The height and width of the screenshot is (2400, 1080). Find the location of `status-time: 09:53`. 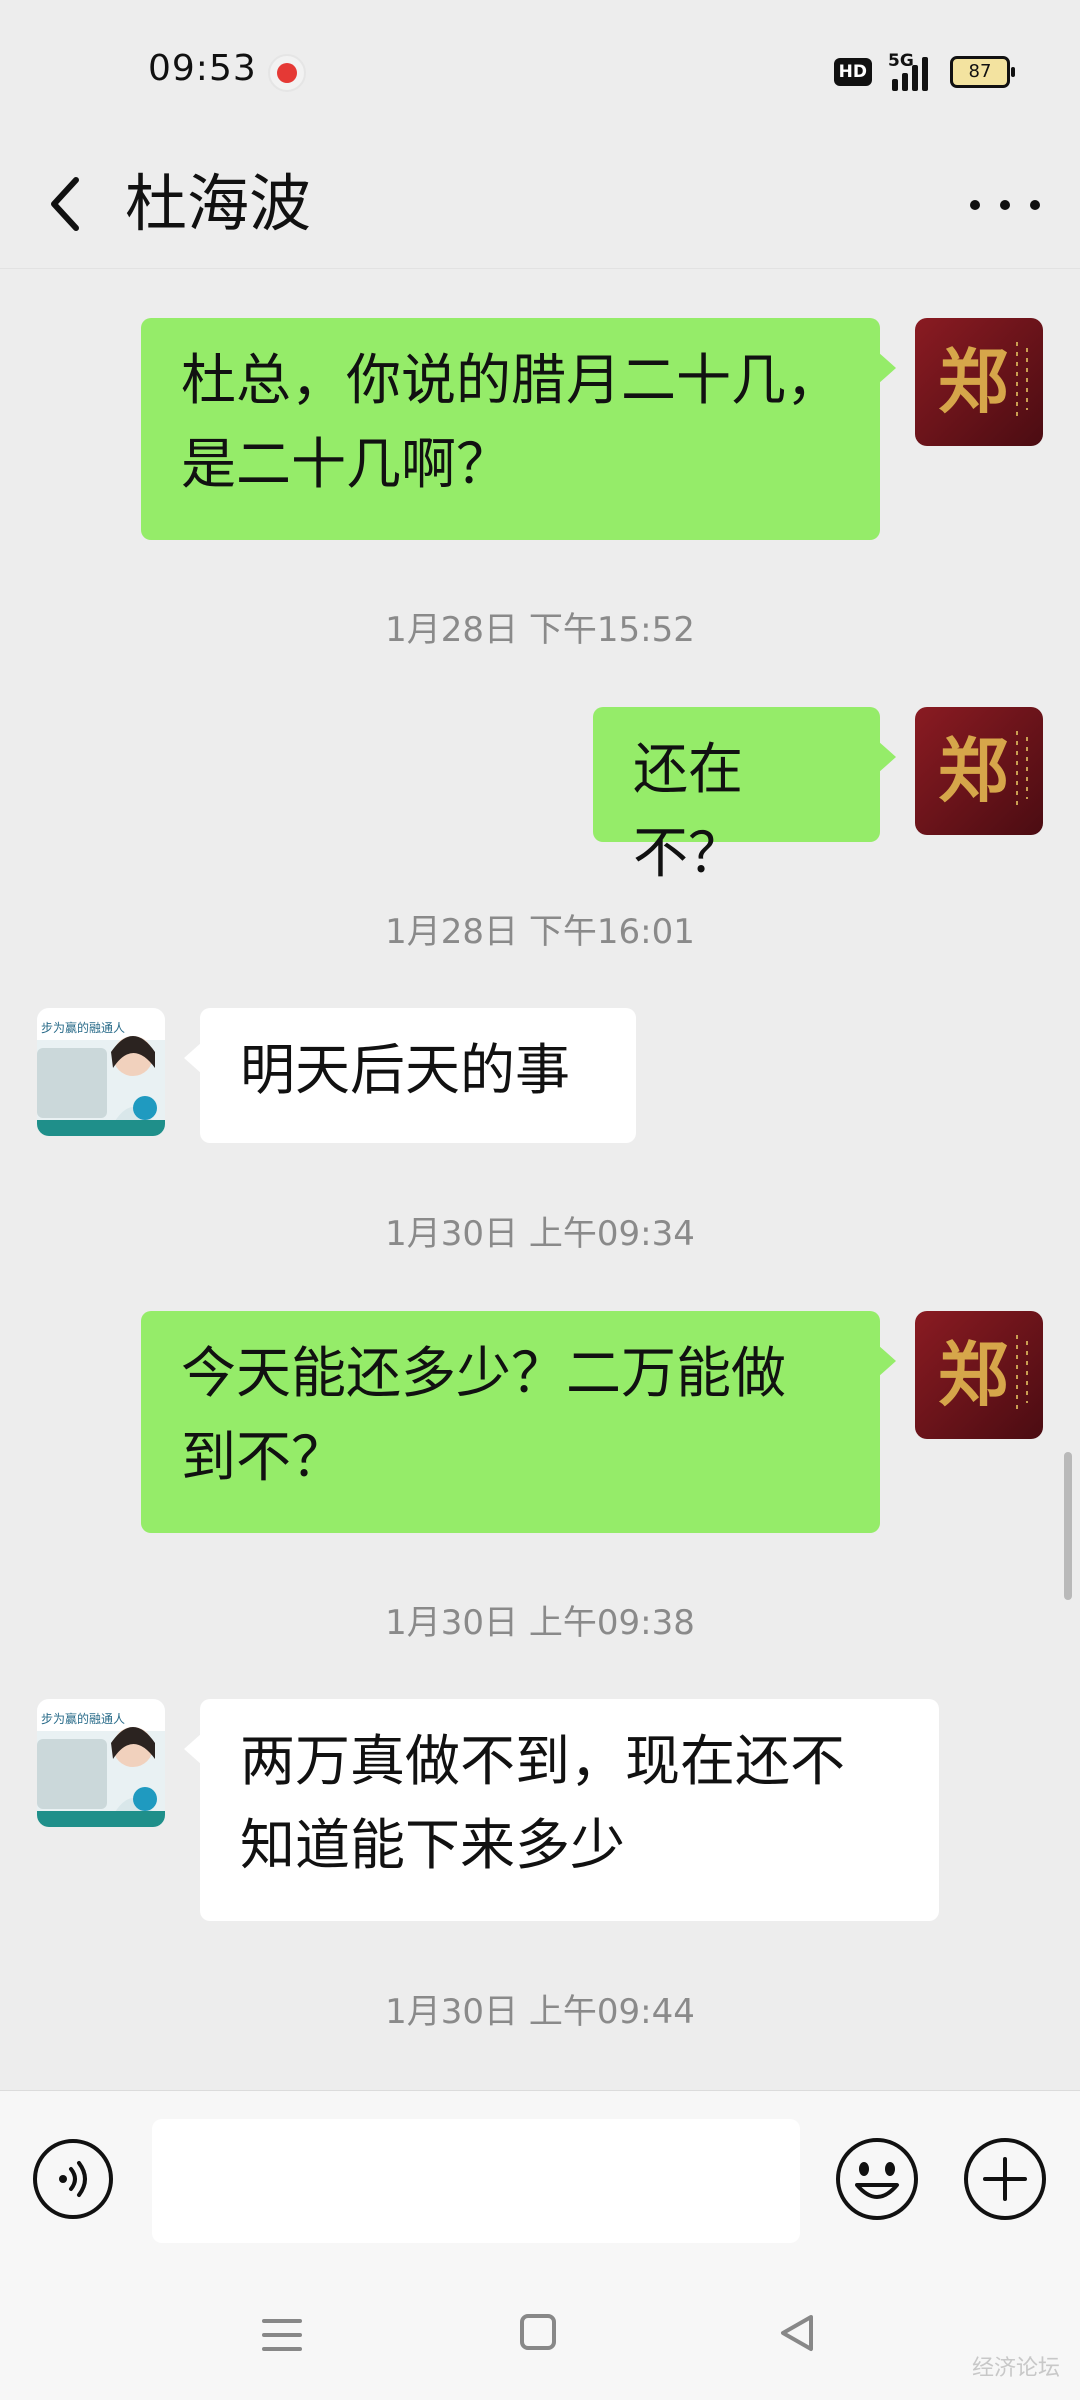

status-time: 09:53 is located at coordinates (202, 68).